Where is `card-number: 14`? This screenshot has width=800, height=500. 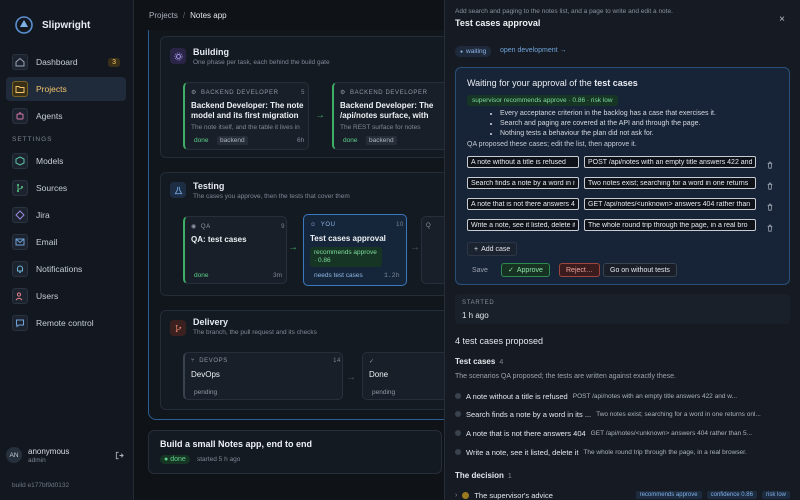
card-number: 14 is located at coordinates (337, 361).